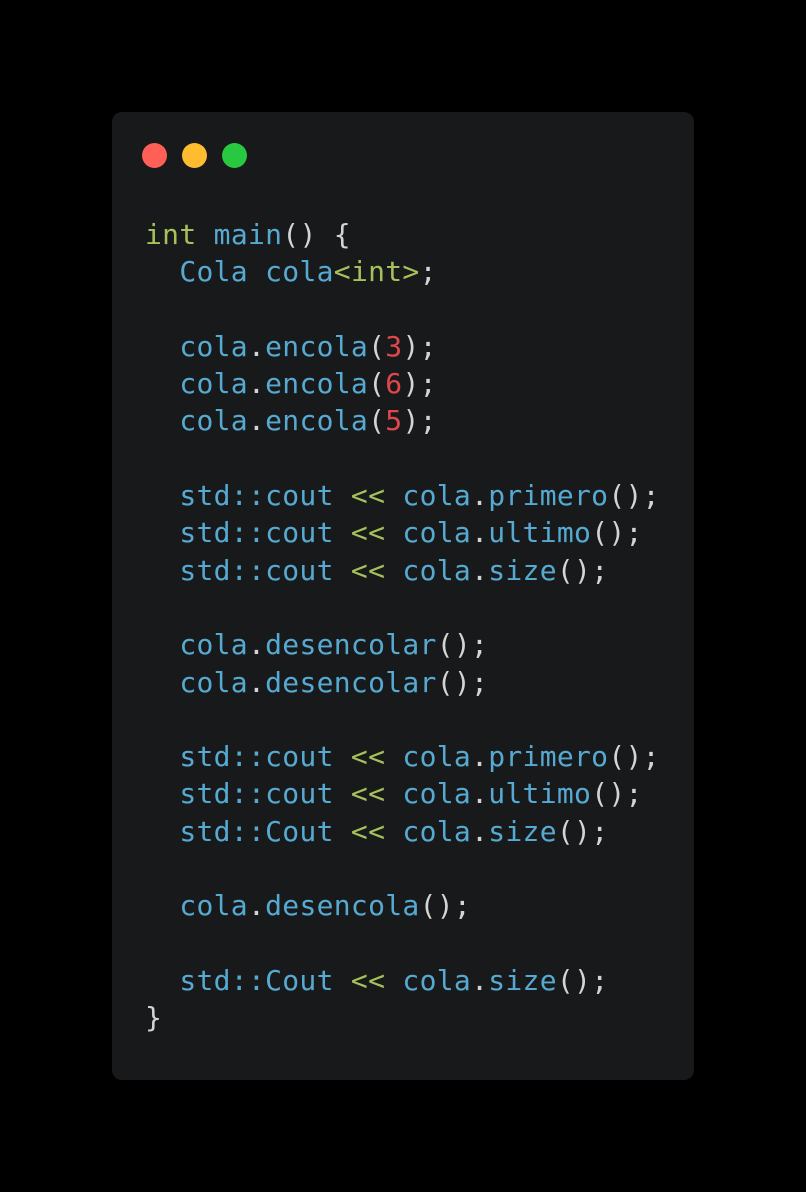 The width and height of the screenshot is (806, 1192). I want to click on code-line: std::cout << cola.ultimo();, so click(402, 532).